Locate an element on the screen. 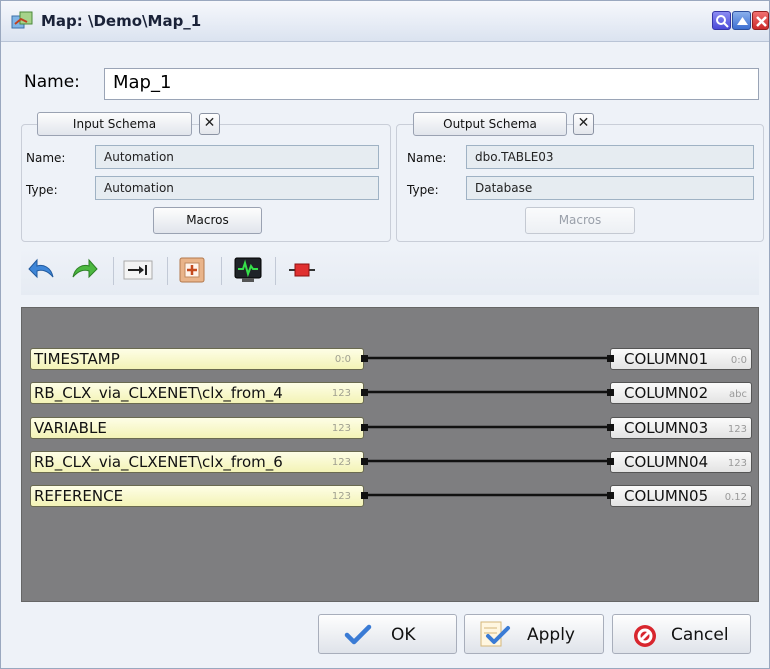 The image size is (770, 669). output-schema-button: Output Schema is located at coordinates (490, 124).